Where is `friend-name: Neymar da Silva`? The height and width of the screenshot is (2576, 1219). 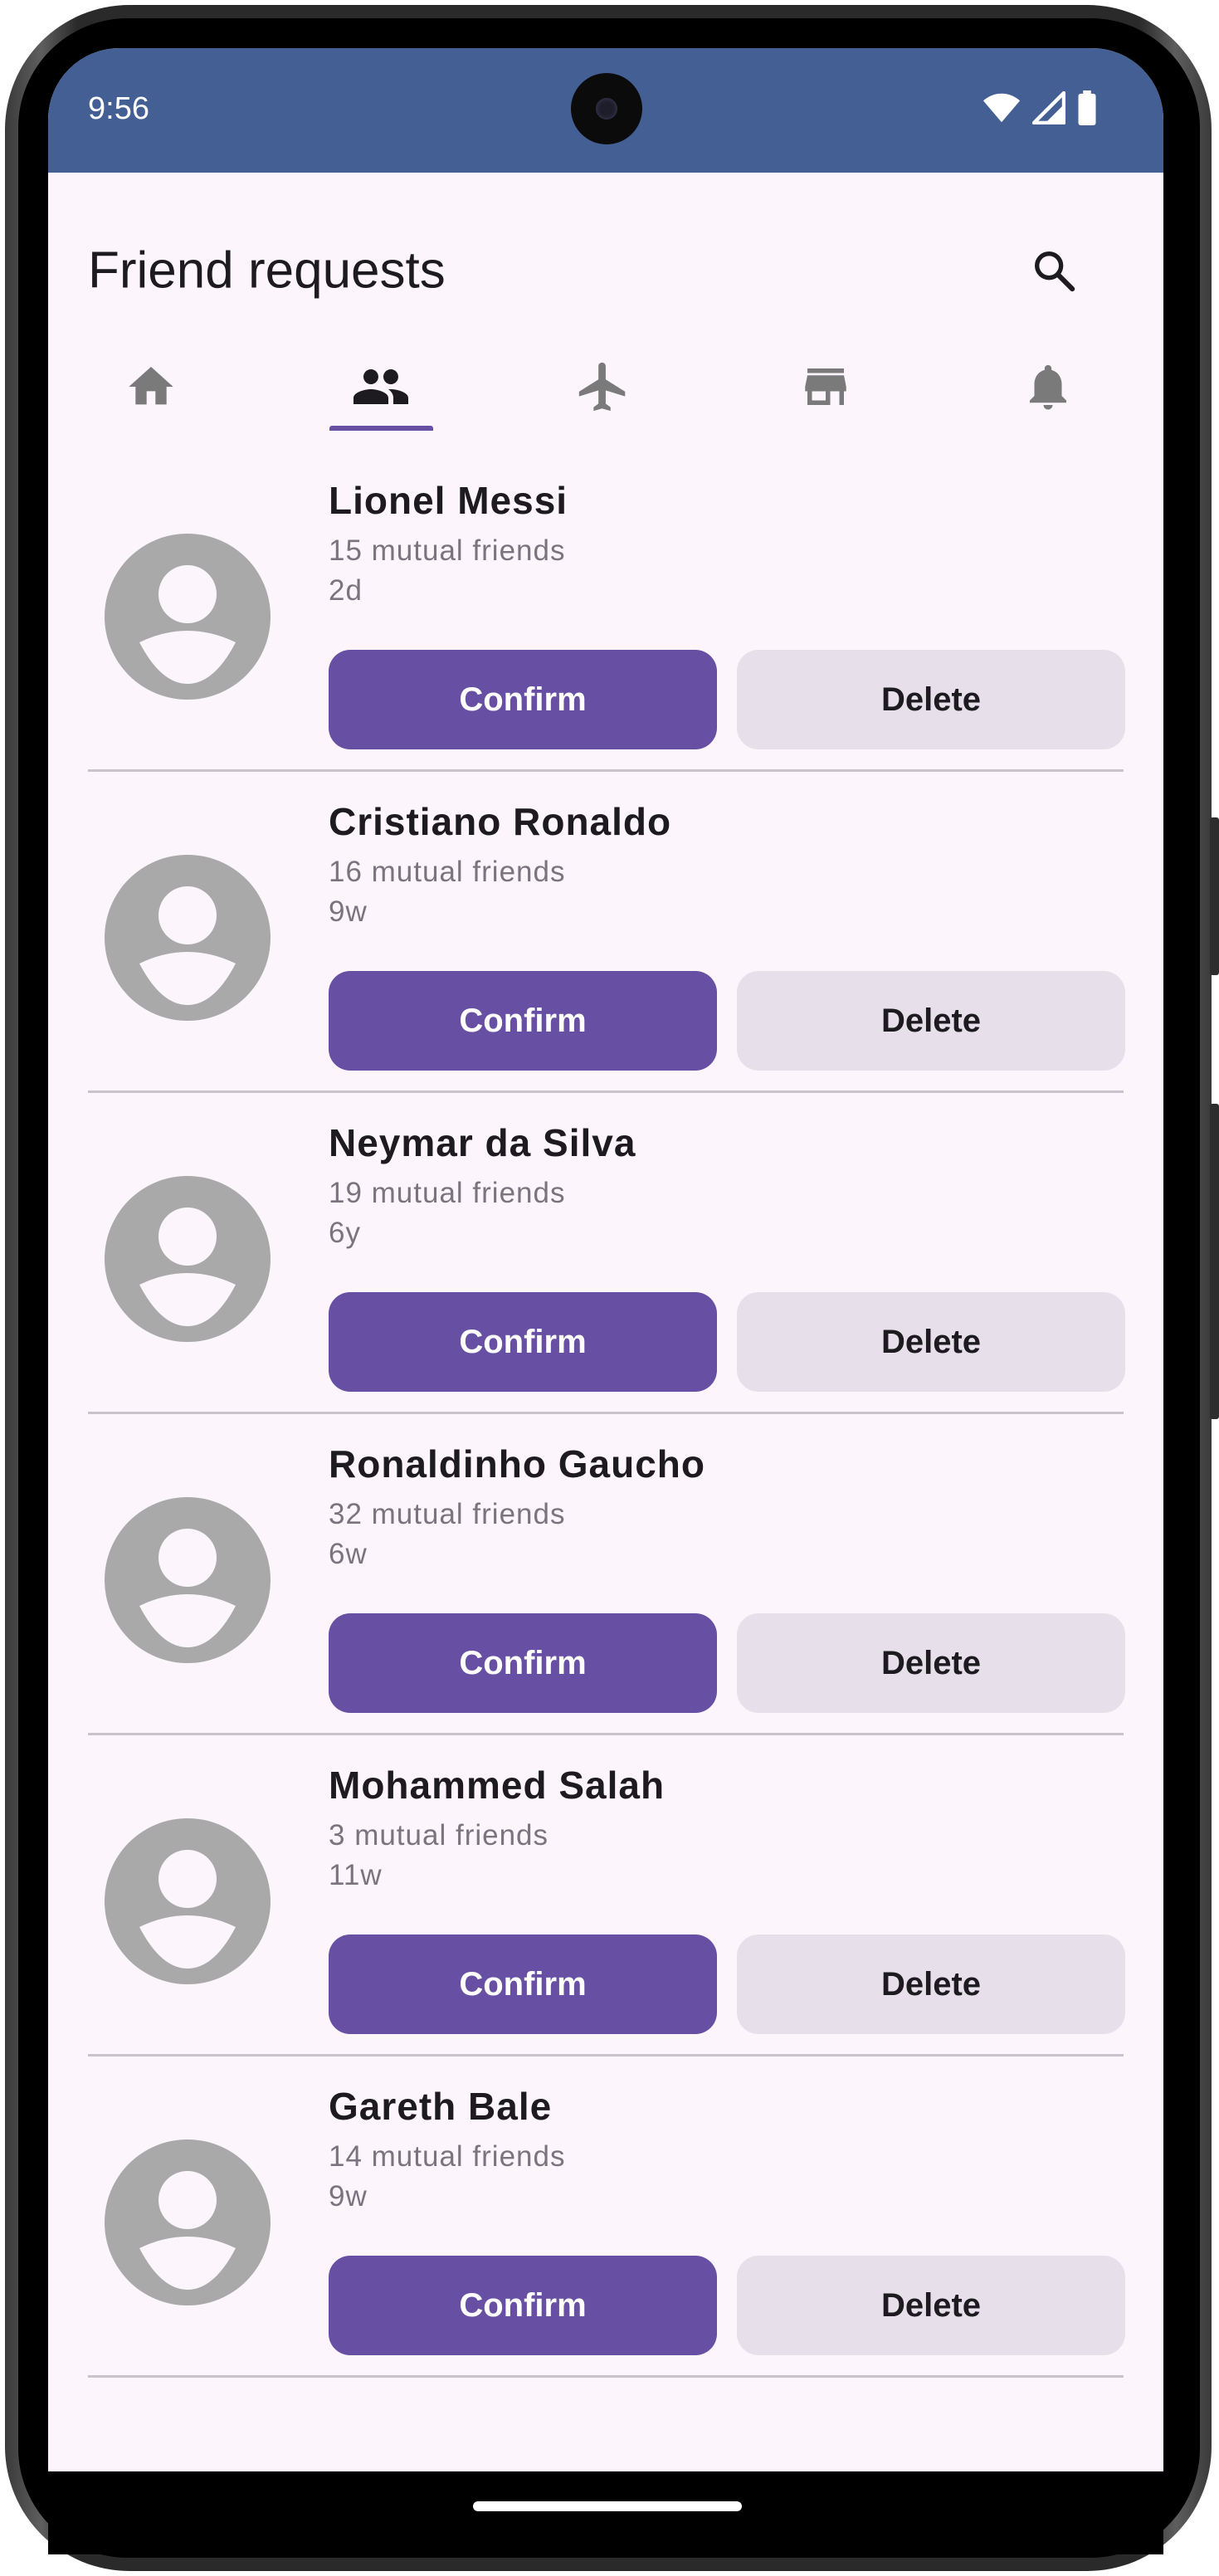 friend-name: Neymar da Silva is located at coordinates (483, 1143).